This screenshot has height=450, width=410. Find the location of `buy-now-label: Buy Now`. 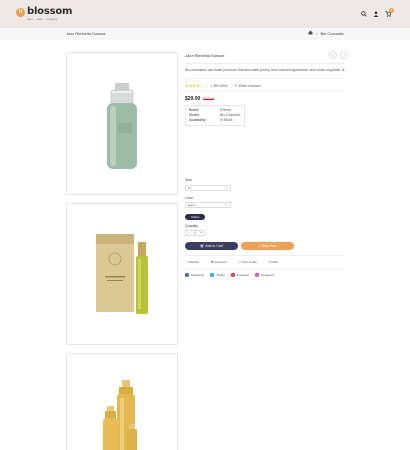

buy-now-label: Buy Now is located at coordinates (269, 246).